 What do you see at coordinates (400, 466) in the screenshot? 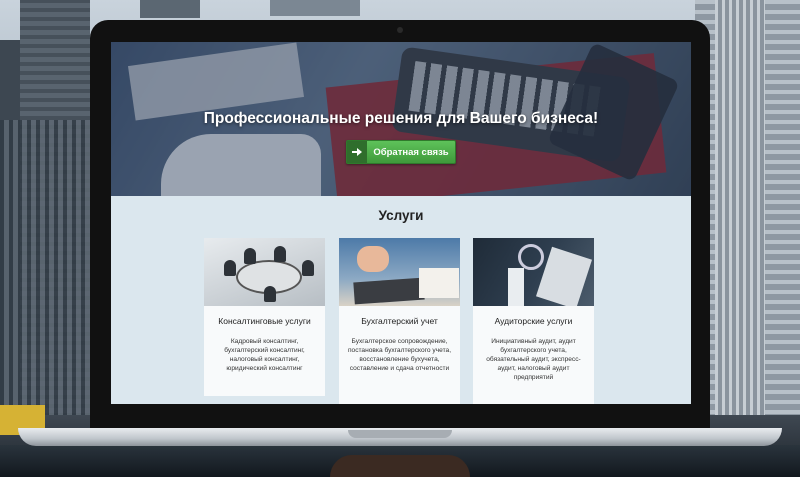
I see `hand` at bounding box center [400, 466].